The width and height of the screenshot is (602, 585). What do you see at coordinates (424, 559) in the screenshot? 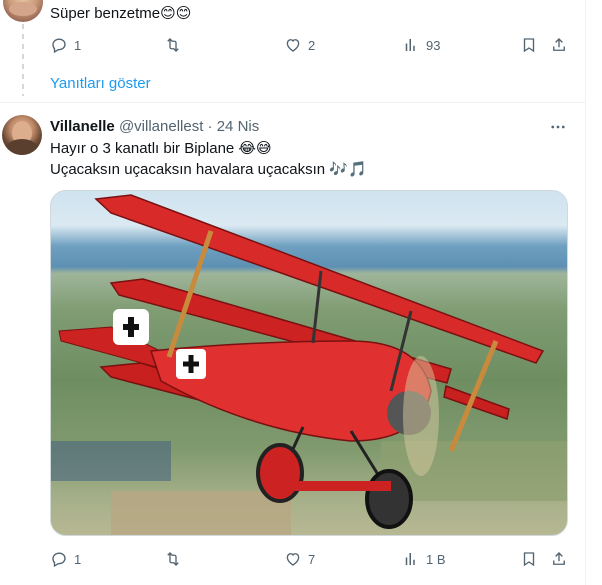
I see `views-button: 1 B` at bounding box center [424, 559].